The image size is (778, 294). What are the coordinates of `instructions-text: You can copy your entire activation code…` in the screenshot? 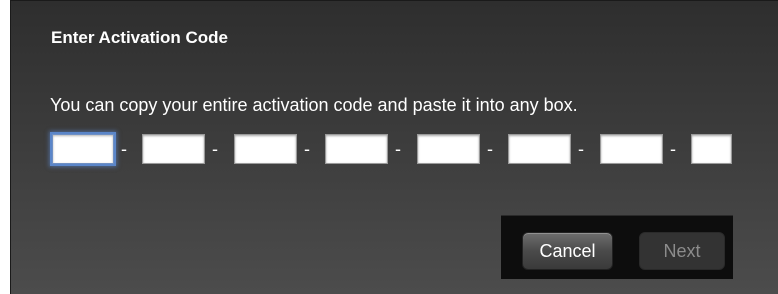 It's located at (314, 105).